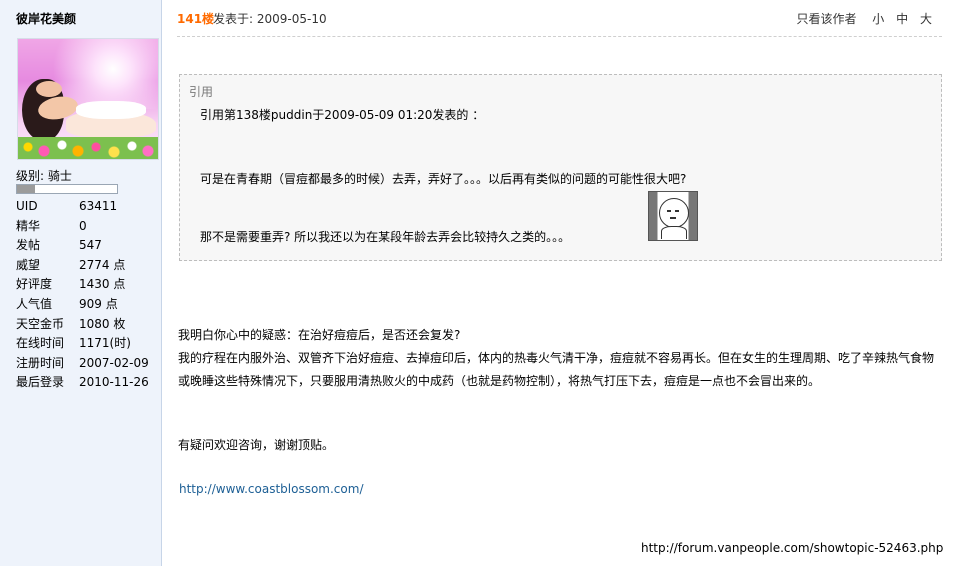  I want to click on floor-number: 141楼, so click(195, 18).